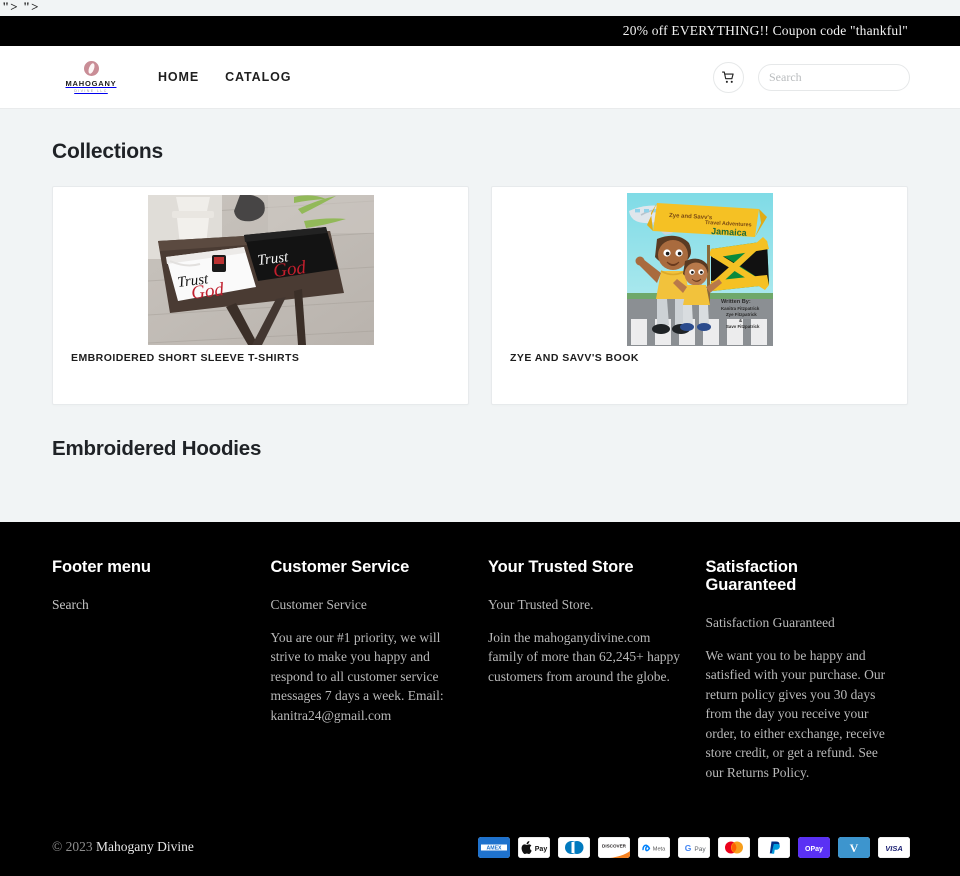 The image size is (960, 876). I want to click on book-product-image: Zye and Savv's Travel Adventures Jamaica, so click(699, 269).